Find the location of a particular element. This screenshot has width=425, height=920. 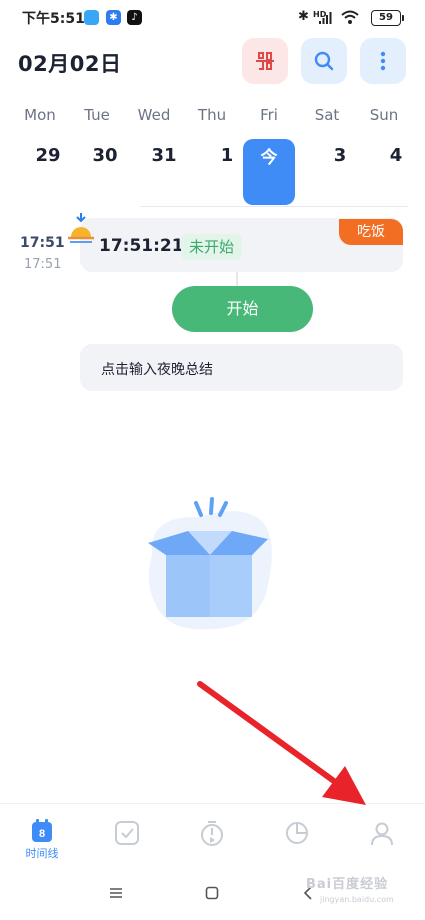

tiktok-icon: ♪ is located at coordinates (134, 17).